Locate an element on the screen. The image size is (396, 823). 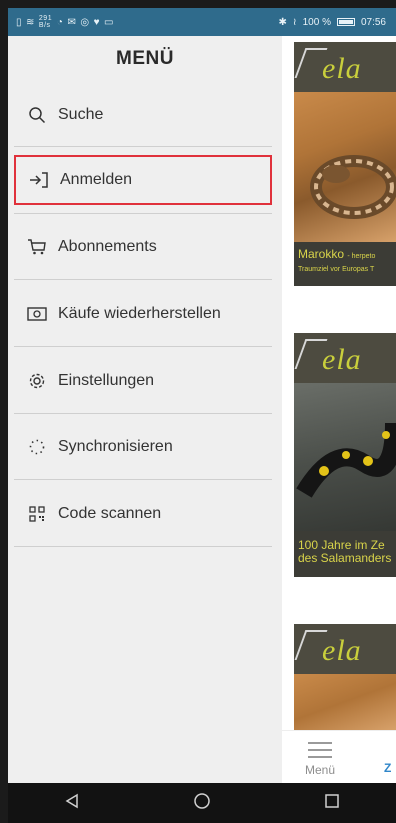
status-left-icons: ▯ ≋ 291 B/s ◔ ✉ ◎ ♥ ▭ is located at coordinates (65, 22).